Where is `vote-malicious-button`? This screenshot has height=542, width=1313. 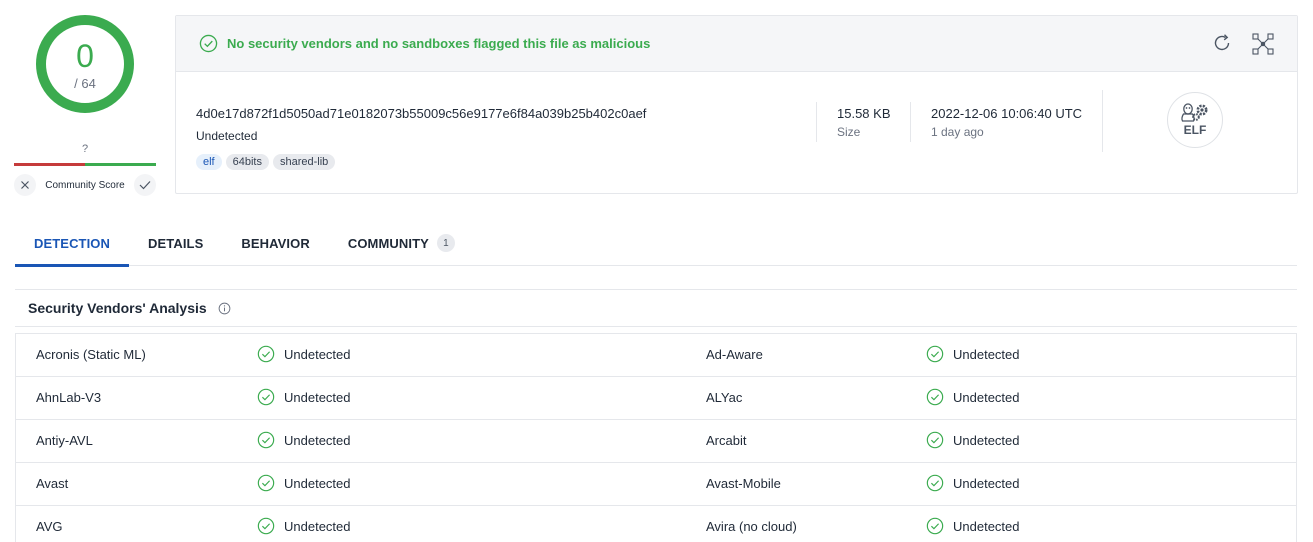 vote-malicious-button is located at coordinates (25, 185).